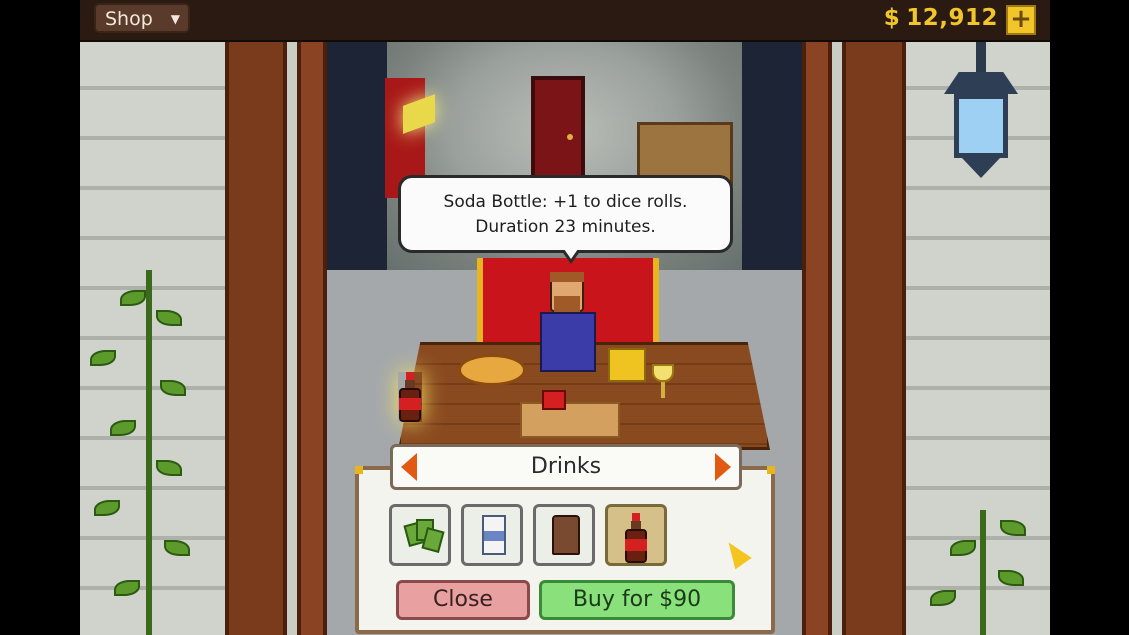 This screenshot has width=1129, height=635. Describe the element at coordinates (409, 467) in the screenshot. I see `prev-category-arrow` at that location.